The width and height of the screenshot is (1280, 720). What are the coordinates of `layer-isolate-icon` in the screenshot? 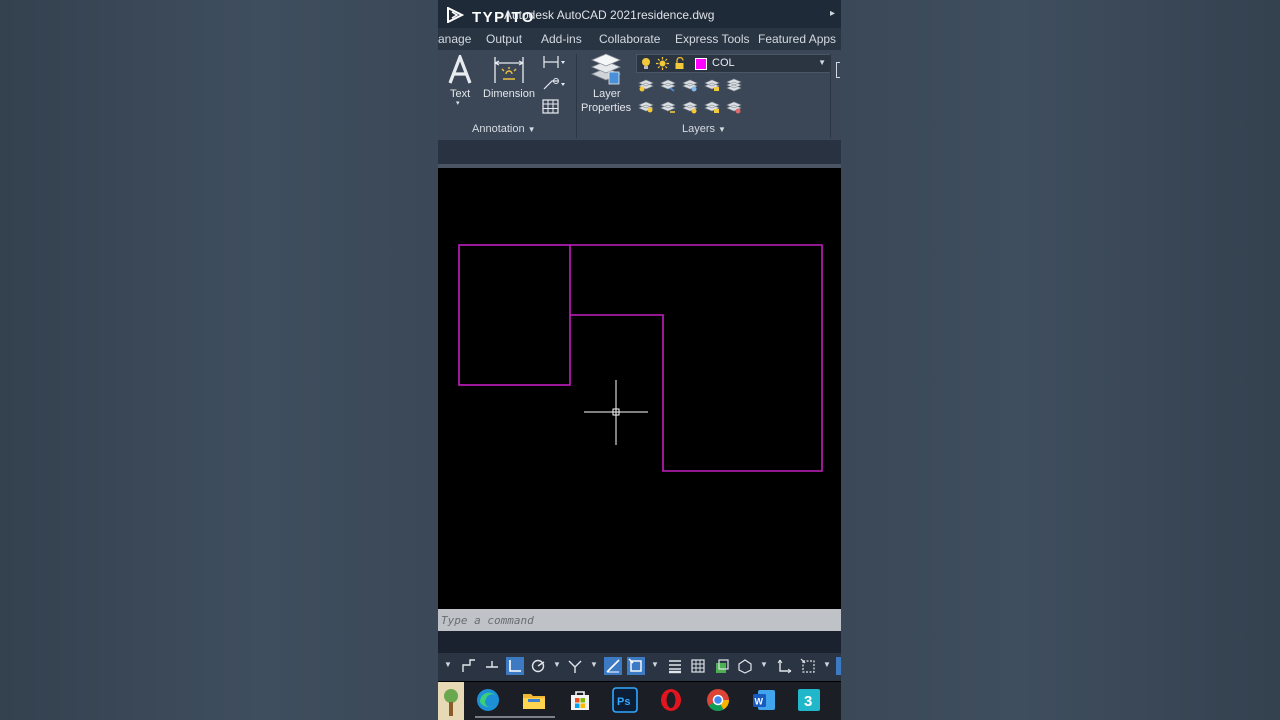 It's located at (646, 85).